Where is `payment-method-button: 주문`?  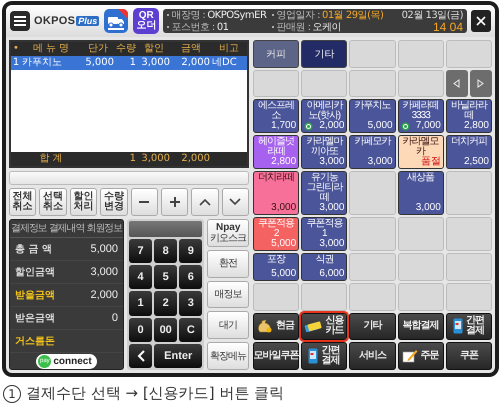 payment-method-button: 주문 is located at coordinates (421, 356).